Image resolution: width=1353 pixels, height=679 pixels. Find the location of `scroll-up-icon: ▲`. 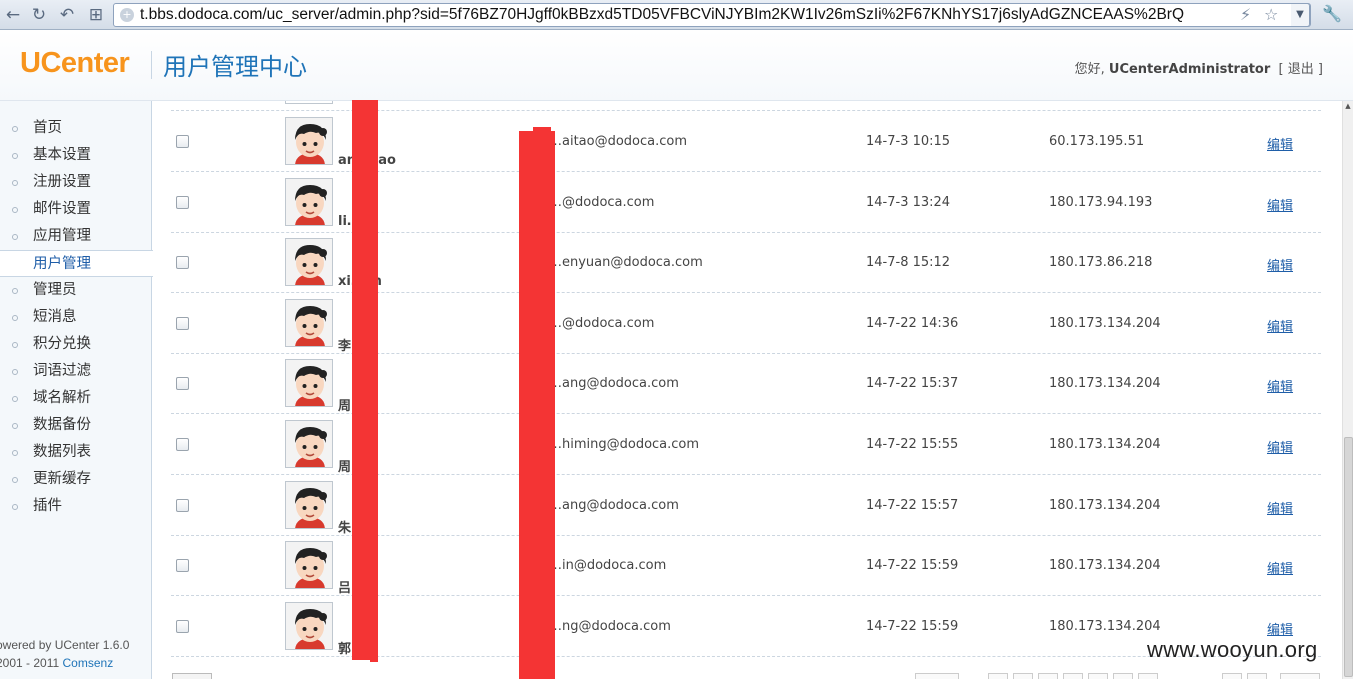

scroll-up-icon: ▲ is located at coordinates (1348, 106).